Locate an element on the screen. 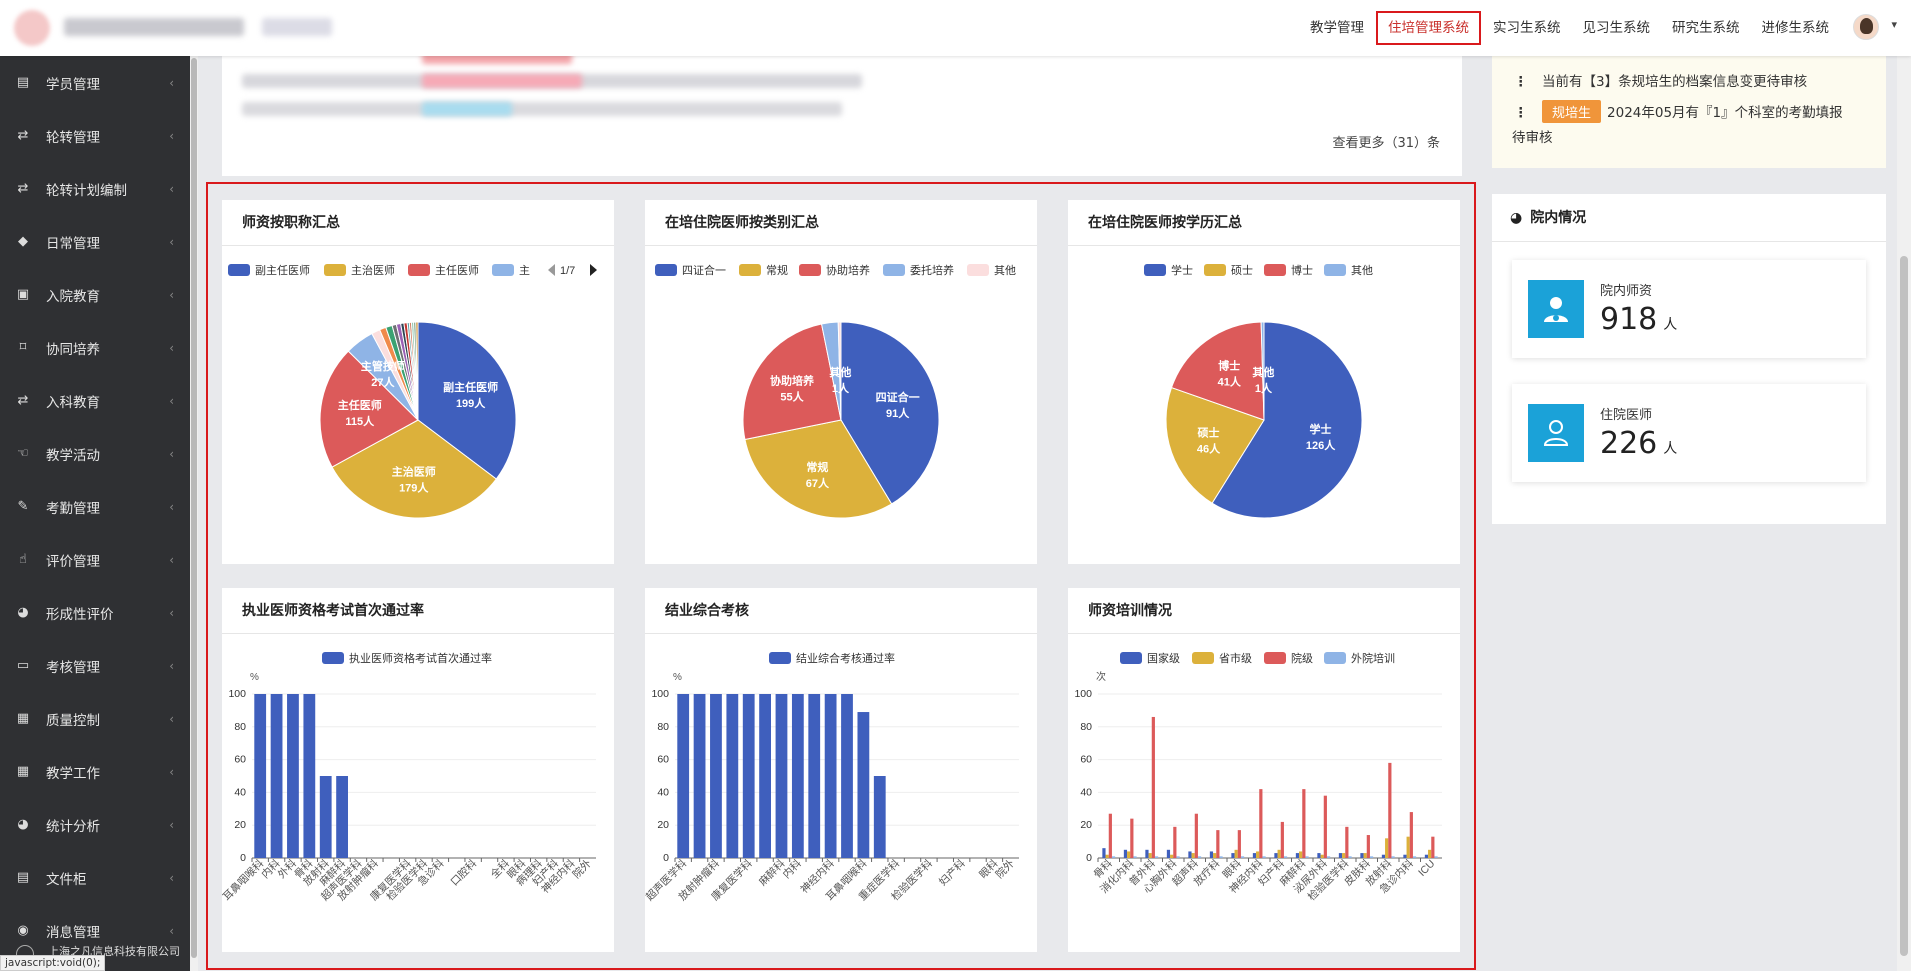 The width and height of the screenshot is (1911, 971). sidebar-item: ⇄ 轮转管理 ‹ is located at coordinates (95, 135).